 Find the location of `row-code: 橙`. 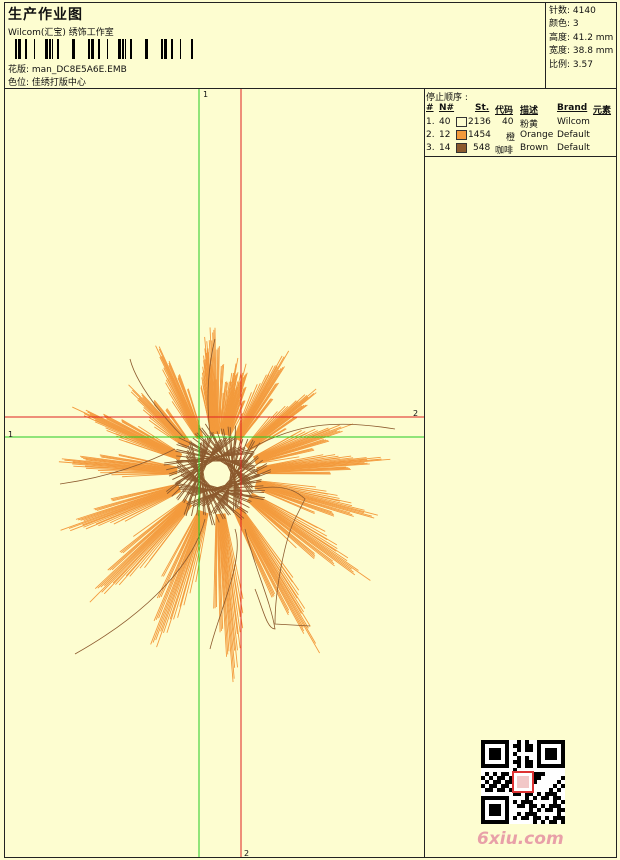

row-code: 橙 is located at coordinates (511, 138).